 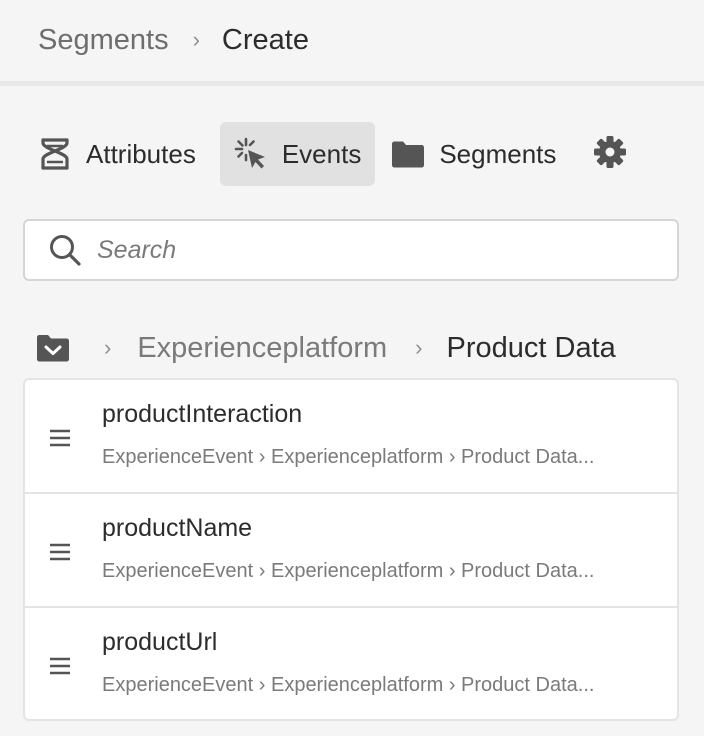 I want to click on folder-down-icon, so click(x=54, y=348).